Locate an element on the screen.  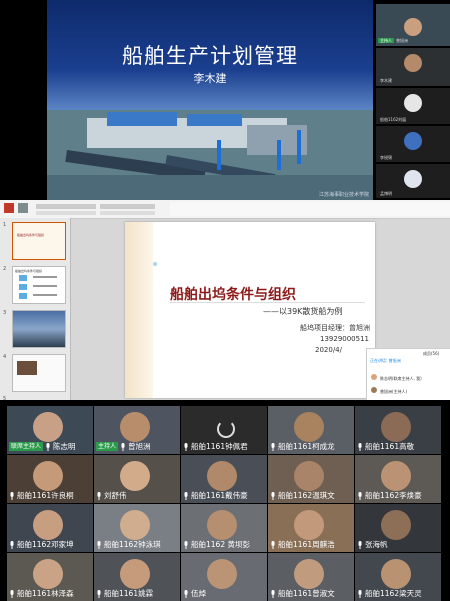
member-item: 陈志明(联席主持人, 我) is located at coordinates (401, 379).